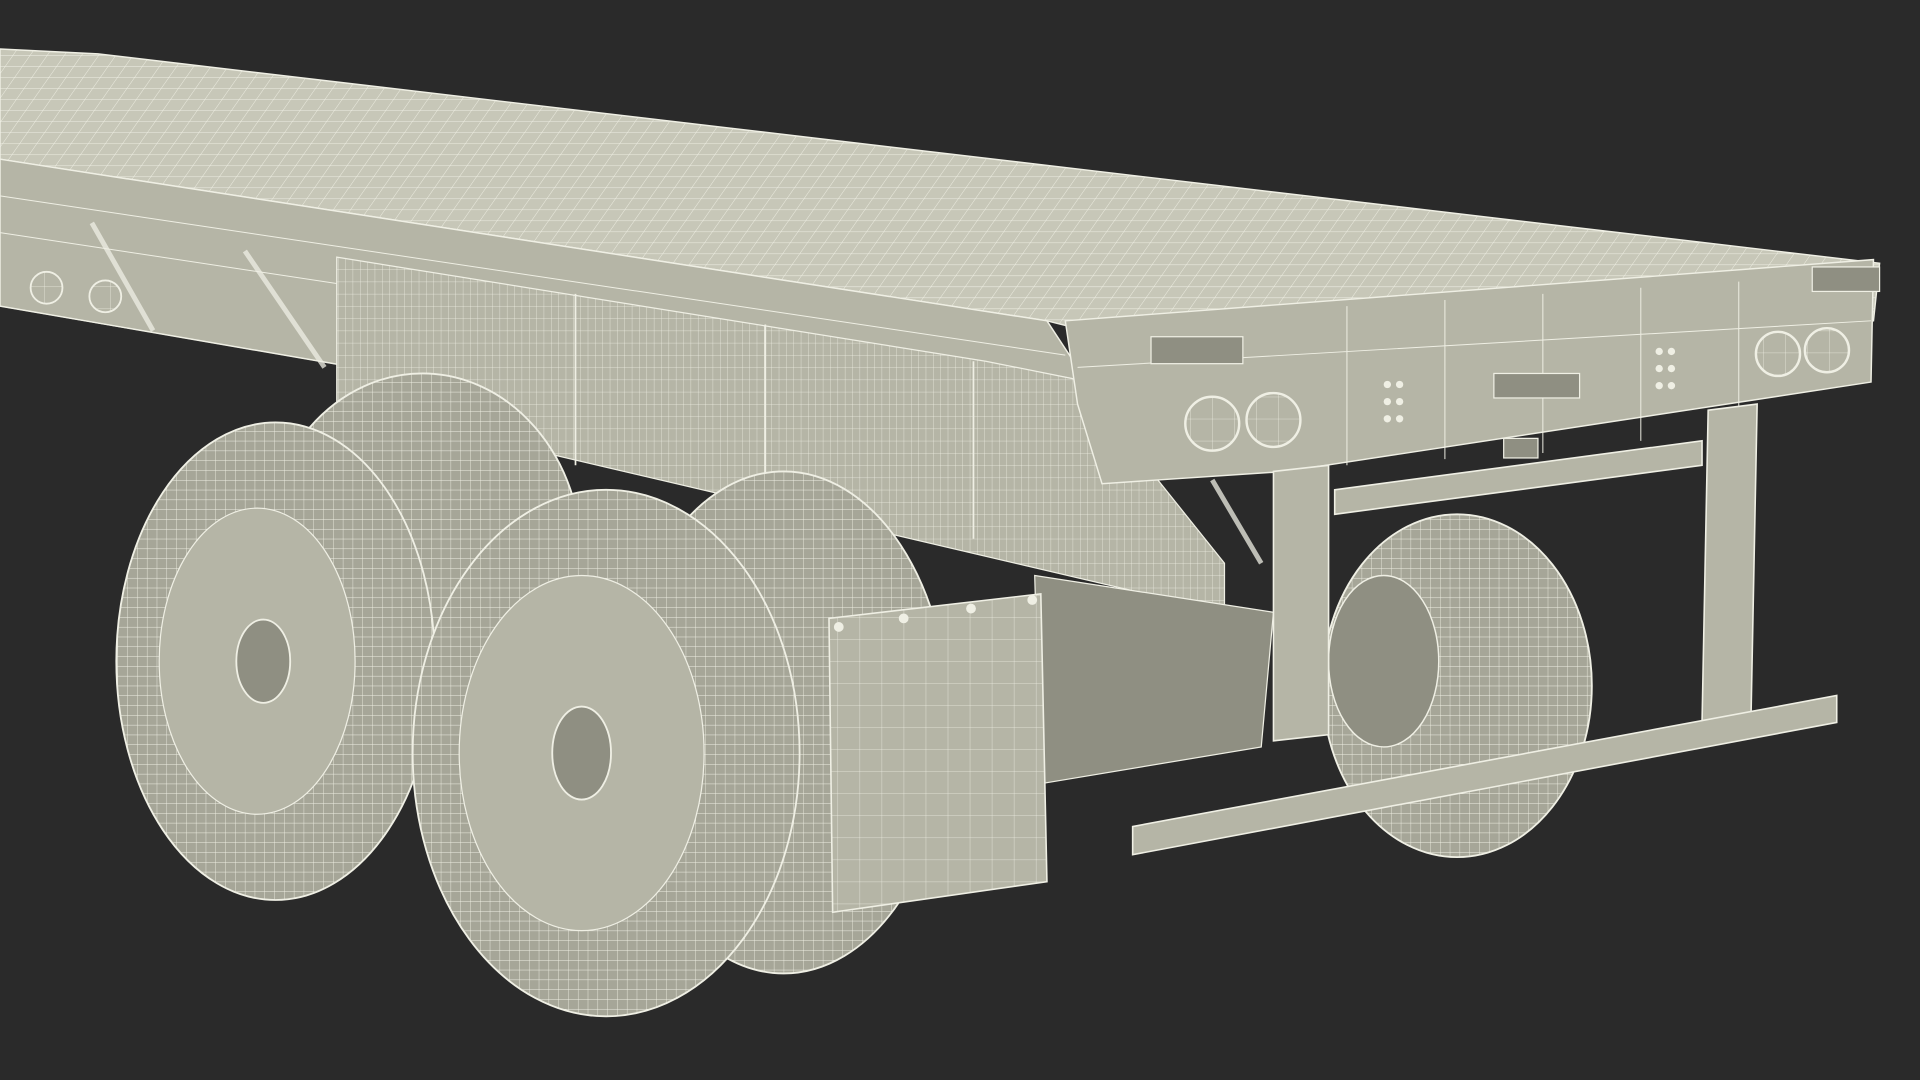  I want to click on underbody-housing, so click(1154, 679).